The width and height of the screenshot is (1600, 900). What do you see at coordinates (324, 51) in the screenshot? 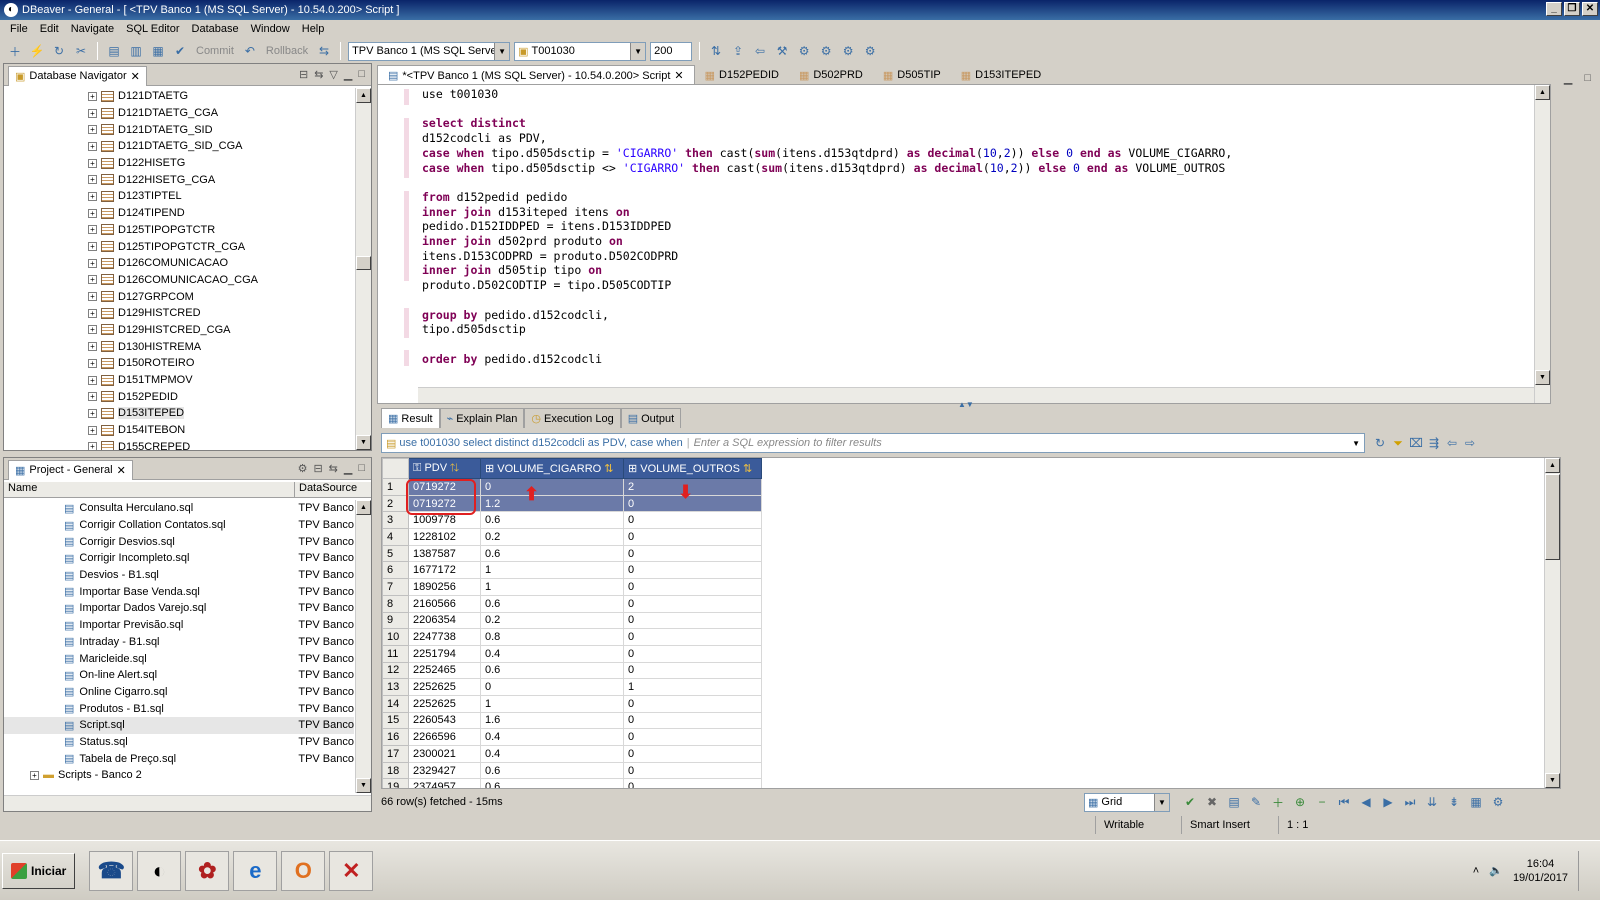
I see `transaction-mode-icon: ⇆` at bounding box center [324, 51].